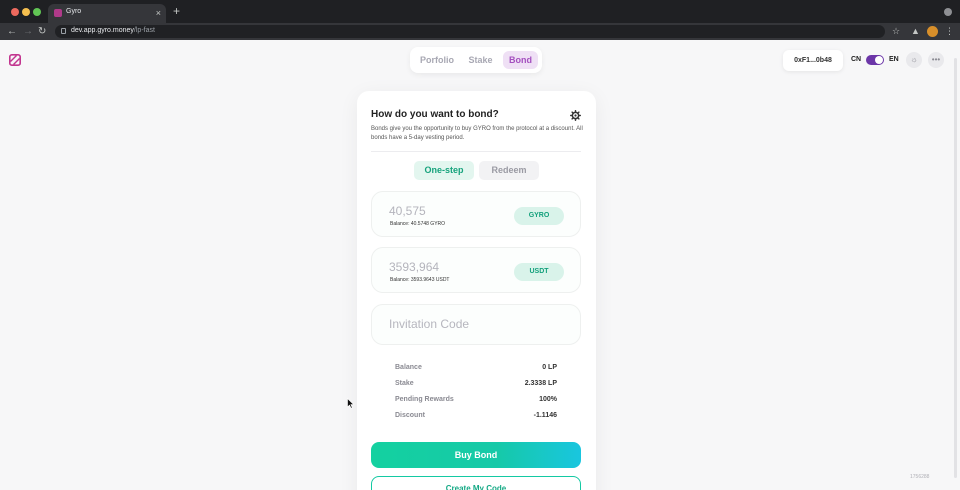 This screenshot has height=490, width=960. What do you see at coordinates (509, 170) in the screenshot?
I see `tab-redeem: Redeem` at bounding box center [509, 170].